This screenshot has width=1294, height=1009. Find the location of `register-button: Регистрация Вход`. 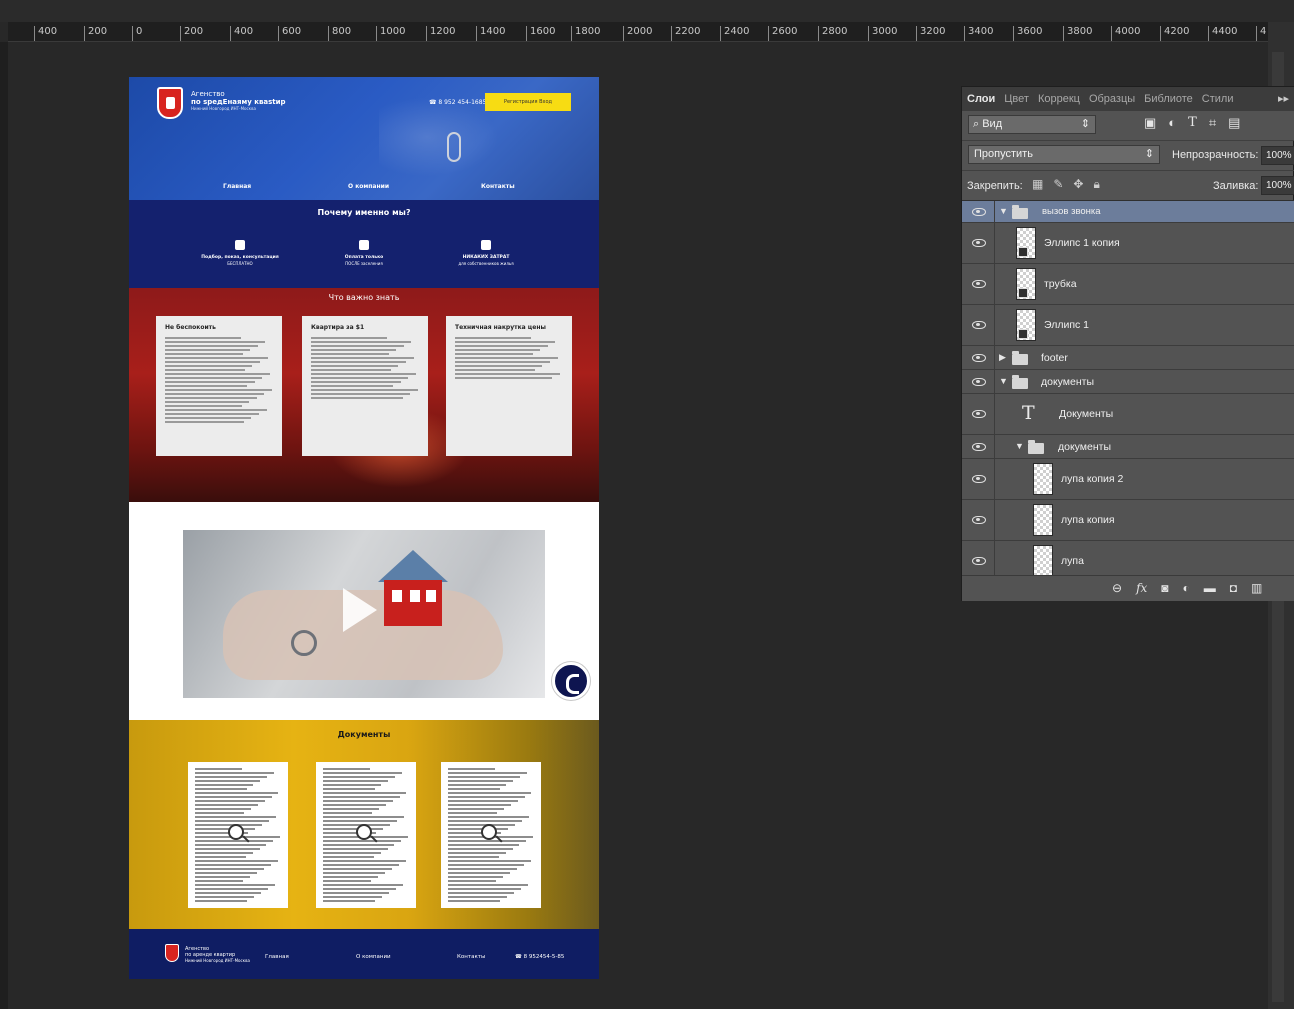

register-button: Регистрация Вход is located at coordinates (528, 102).